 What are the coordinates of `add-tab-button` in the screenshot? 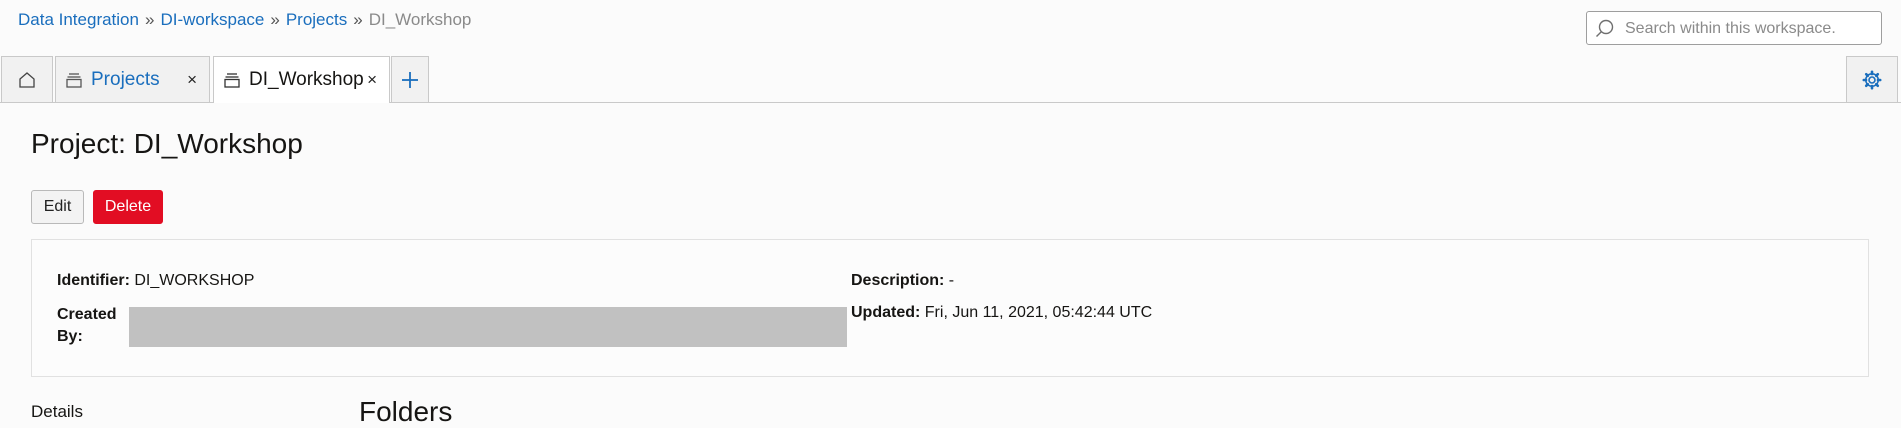 It's located at (410, 79).